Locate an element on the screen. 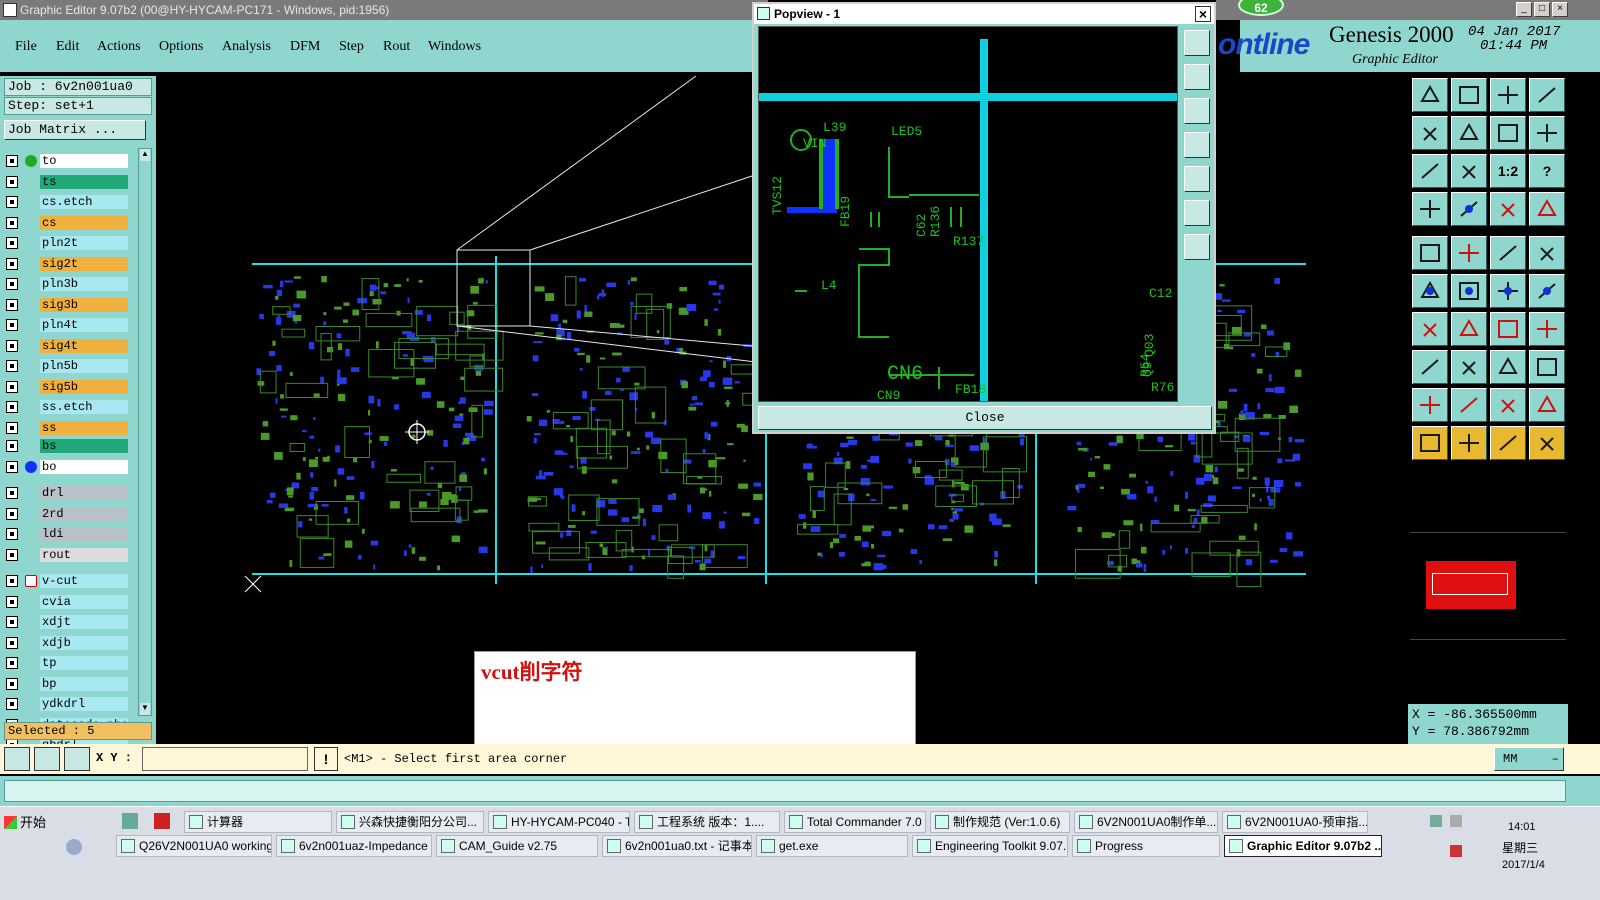  layer-row-cs: cs is located at coordinates (67, 222).